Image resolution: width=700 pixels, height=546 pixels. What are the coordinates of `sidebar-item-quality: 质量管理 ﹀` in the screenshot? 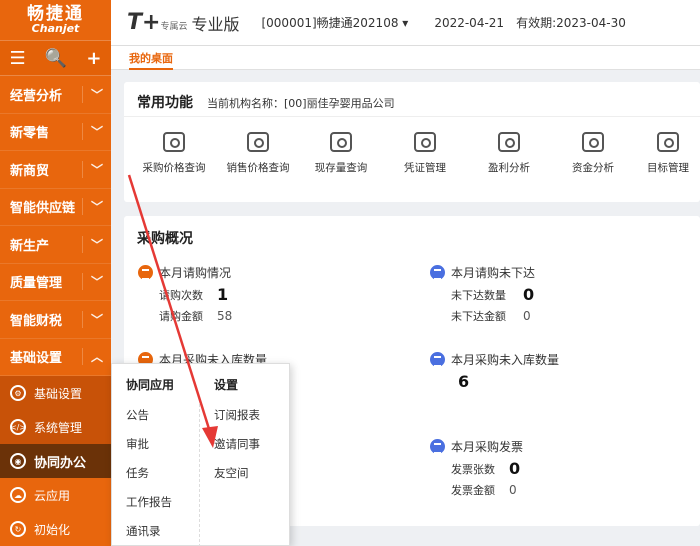 It's located at (55, 282).